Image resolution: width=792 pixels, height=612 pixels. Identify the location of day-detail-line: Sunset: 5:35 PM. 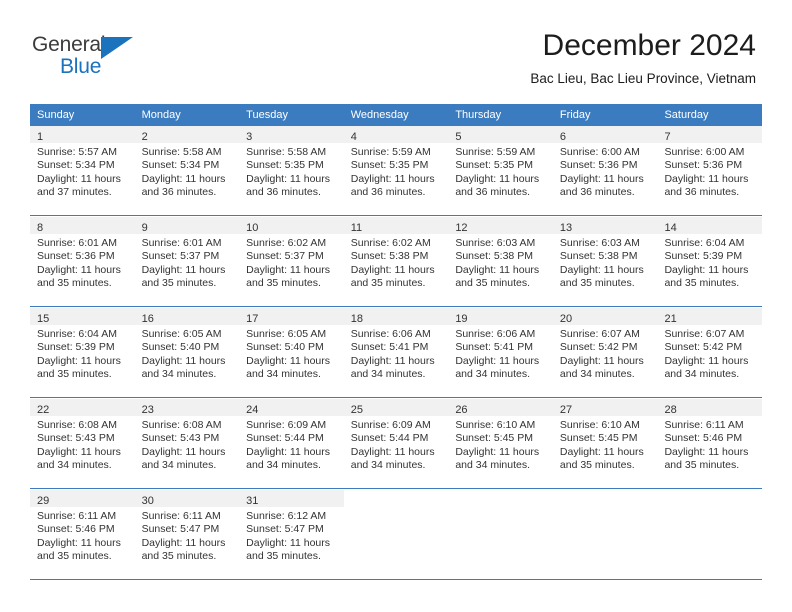
(285, 165).